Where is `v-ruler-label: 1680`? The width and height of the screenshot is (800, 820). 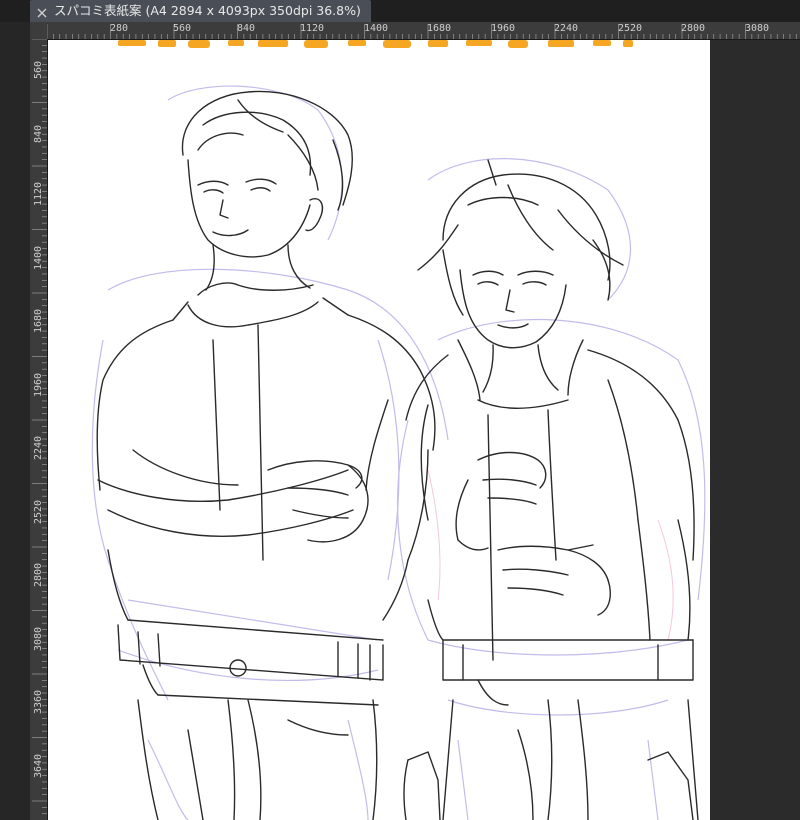
v-ruler-label: 1680 is located at coordinates (38, 320).